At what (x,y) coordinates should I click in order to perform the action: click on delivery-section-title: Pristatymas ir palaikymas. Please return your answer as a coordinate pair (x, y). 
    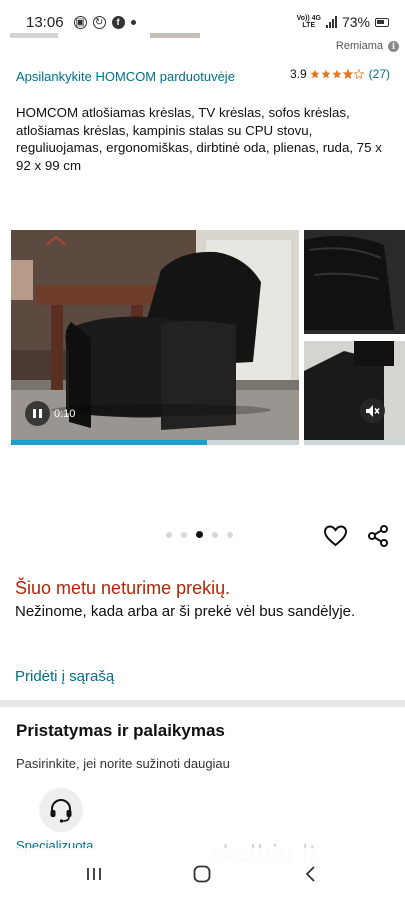
    Looking at the image, I should click on (120, 730).